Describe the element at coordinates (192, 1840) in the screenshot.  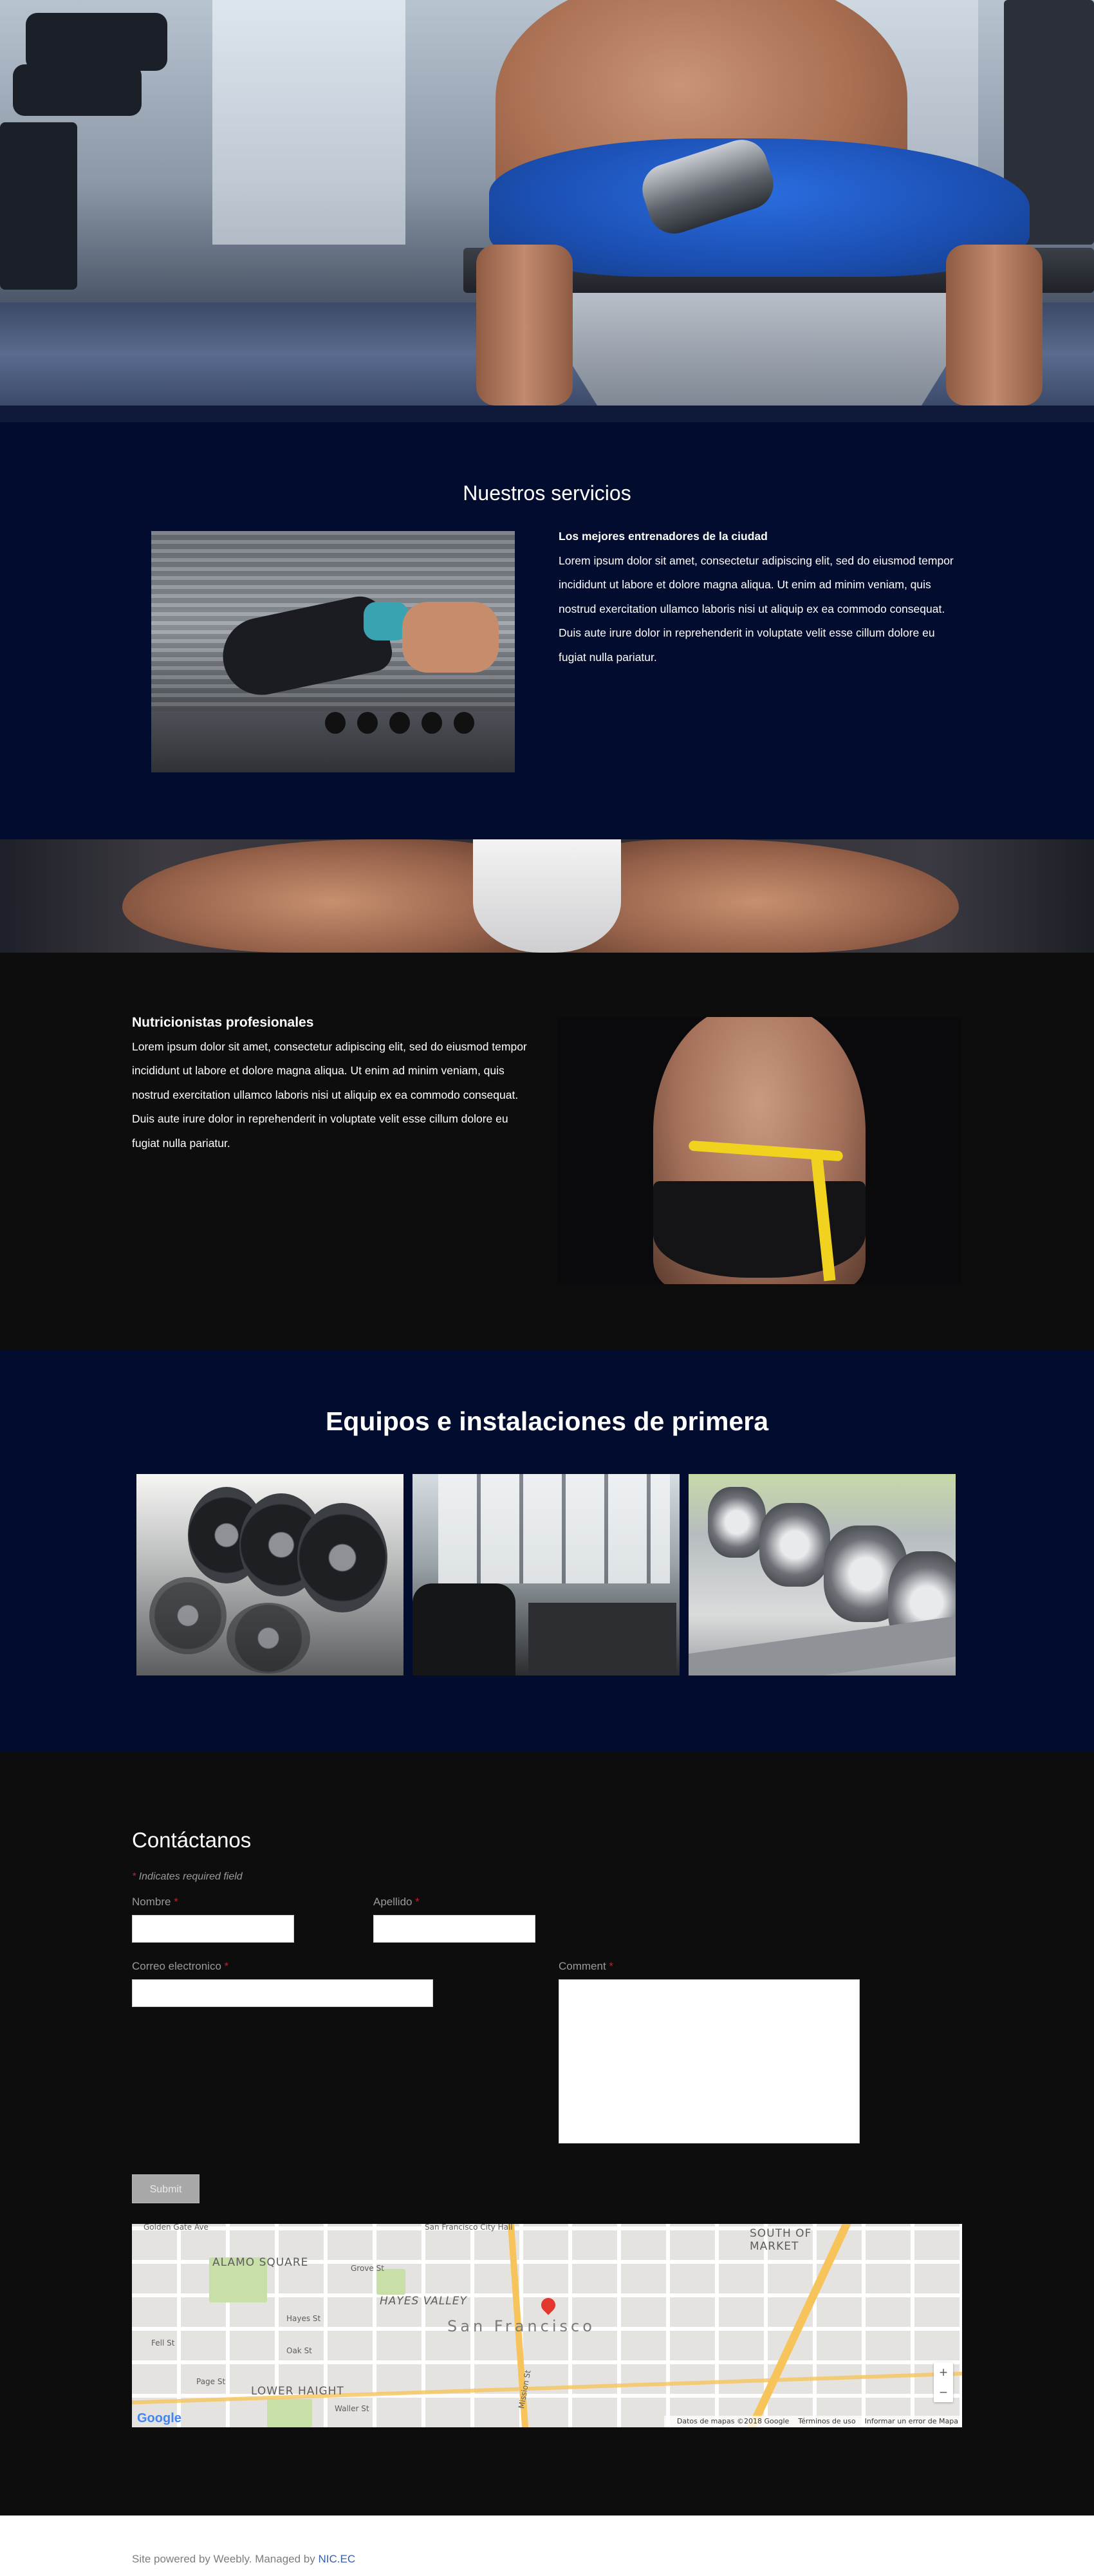
I see `contact-title: Contáctanos` at that location.